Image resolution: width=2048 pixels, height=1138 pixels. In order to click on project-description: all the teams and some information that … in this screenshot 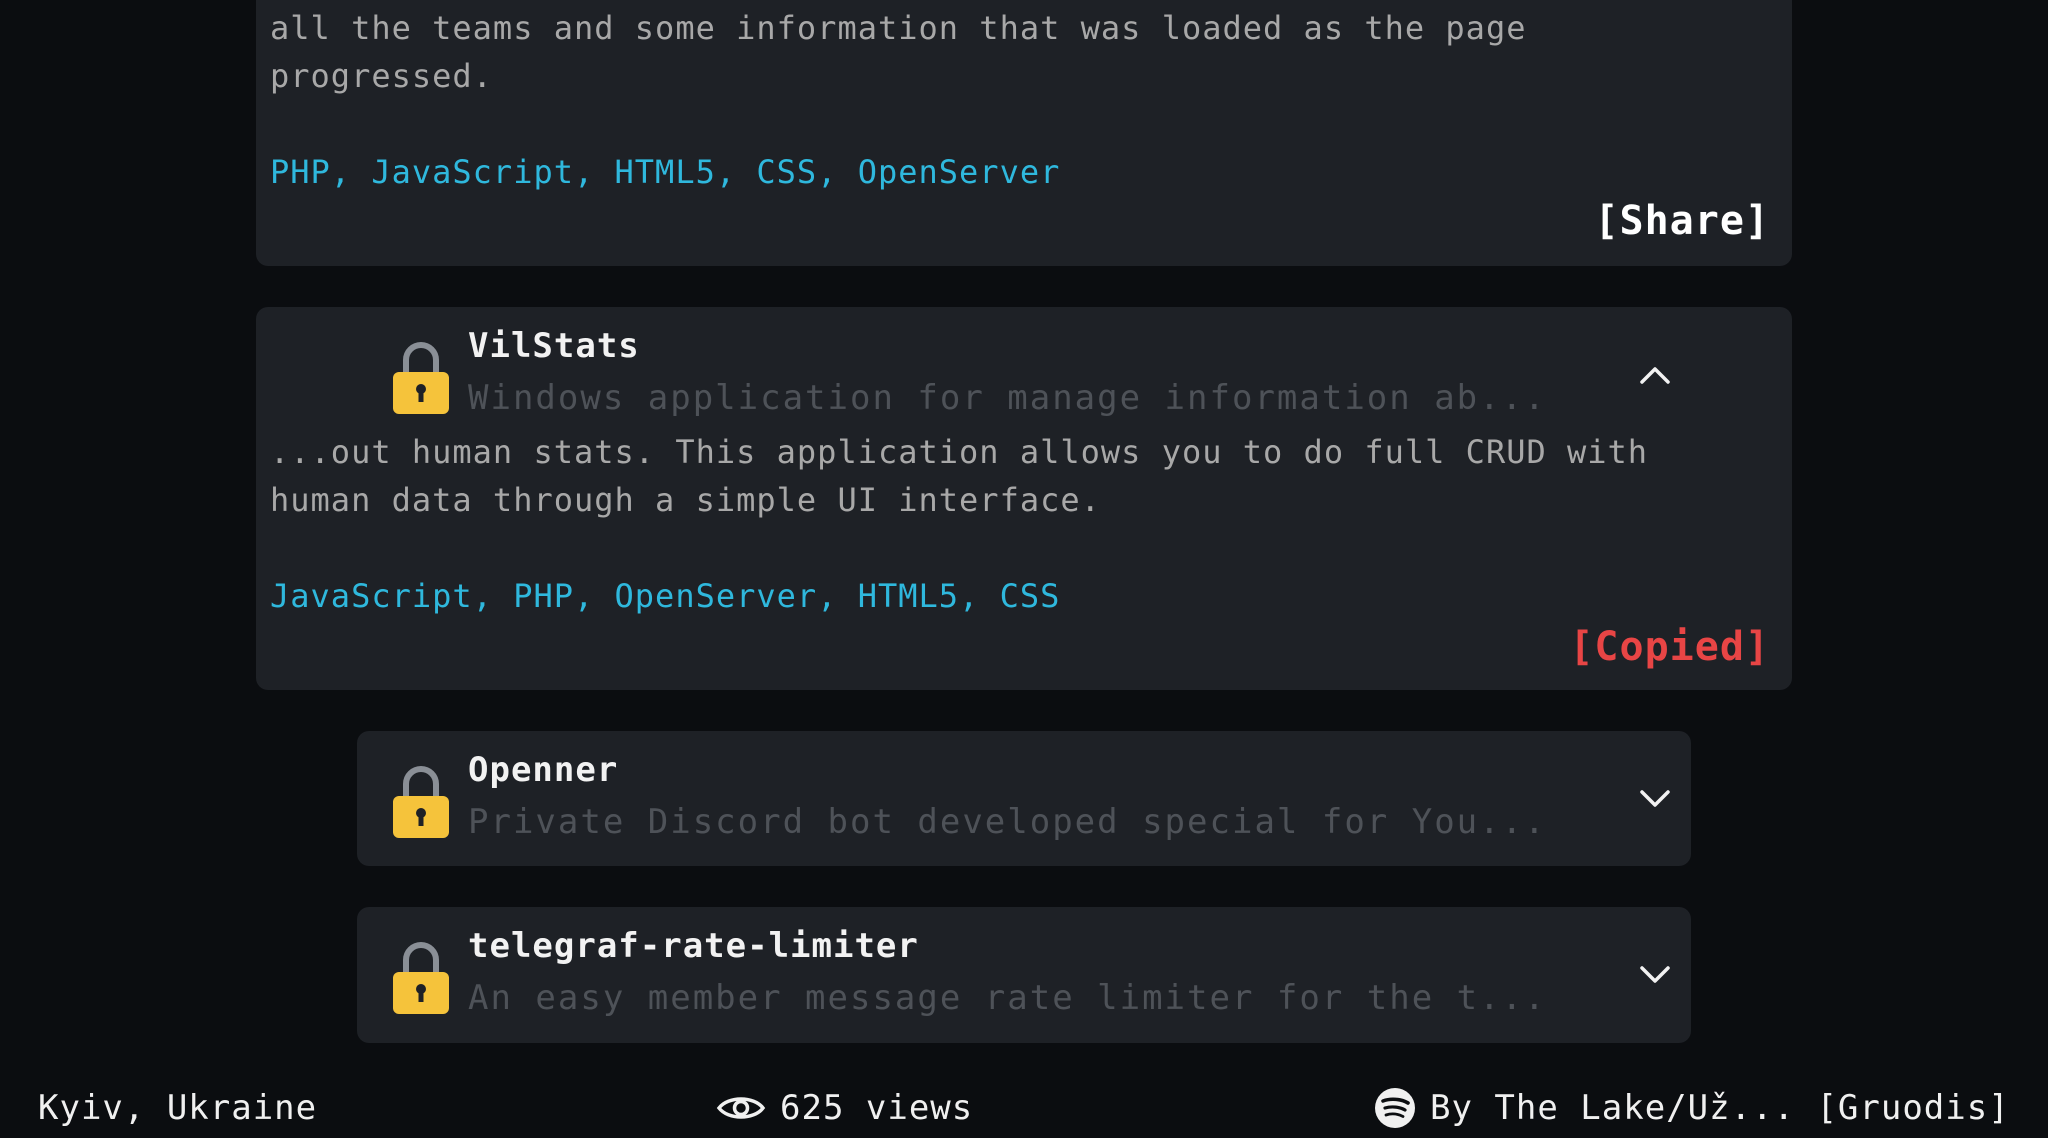, I will do `click(898, 52)`.